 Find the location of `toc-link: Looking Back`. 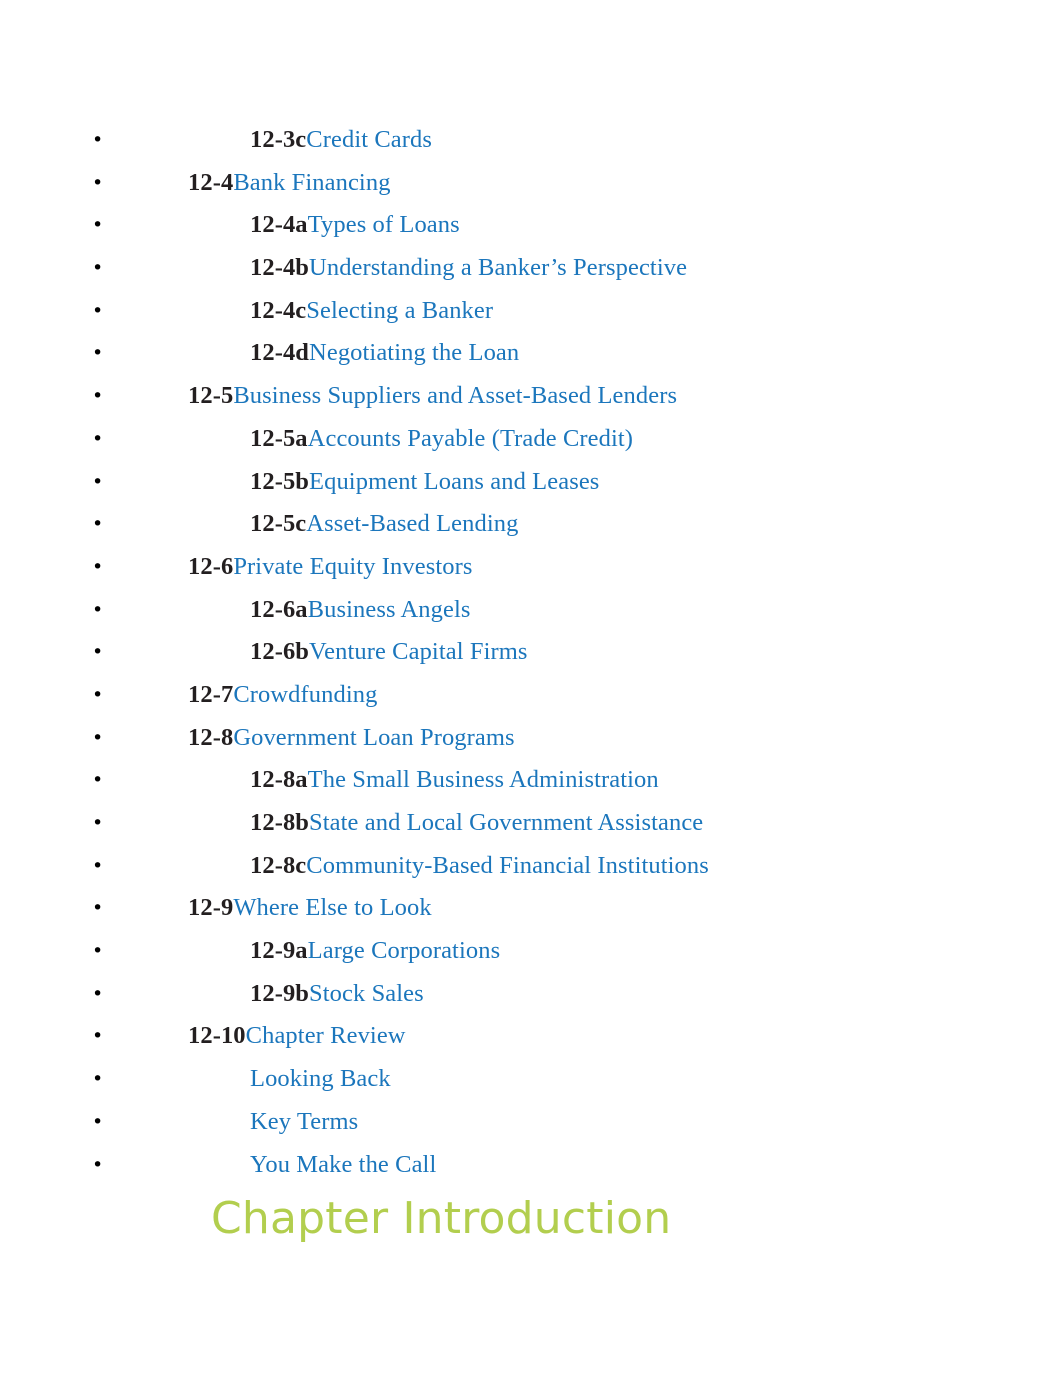

toc-link: Looking Back is located at coordinates (320, 1078).